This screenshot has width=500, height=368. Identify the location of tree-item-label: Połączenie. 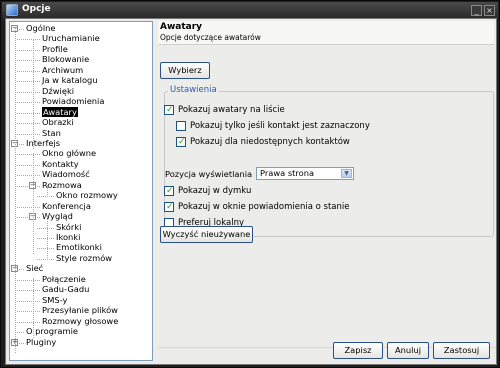
(64, 278).